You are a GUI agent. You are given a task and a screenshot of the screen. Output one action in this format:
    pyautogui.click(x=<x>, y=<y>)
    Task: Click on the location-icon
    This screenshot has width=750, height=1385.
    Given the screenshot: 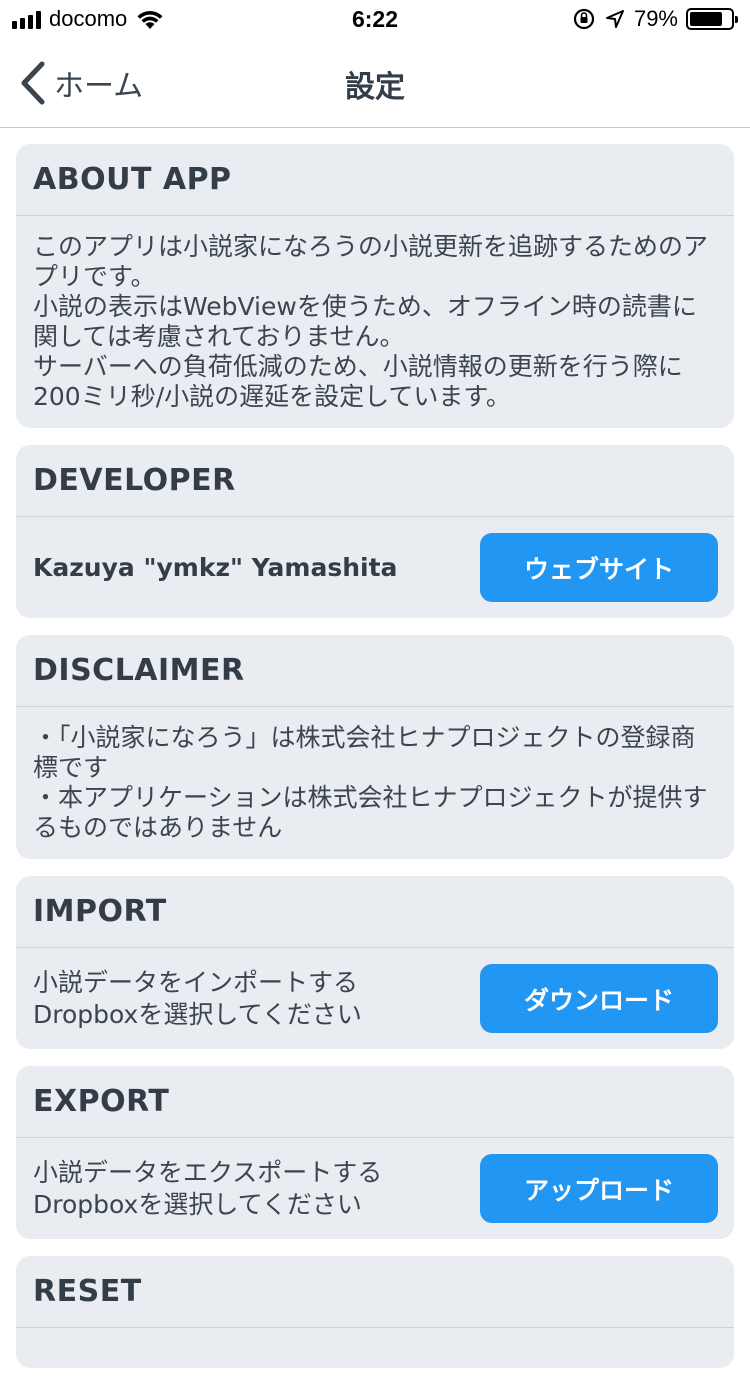 What is the action you would take?
    pyautogui.click(x=614, y=19)
    